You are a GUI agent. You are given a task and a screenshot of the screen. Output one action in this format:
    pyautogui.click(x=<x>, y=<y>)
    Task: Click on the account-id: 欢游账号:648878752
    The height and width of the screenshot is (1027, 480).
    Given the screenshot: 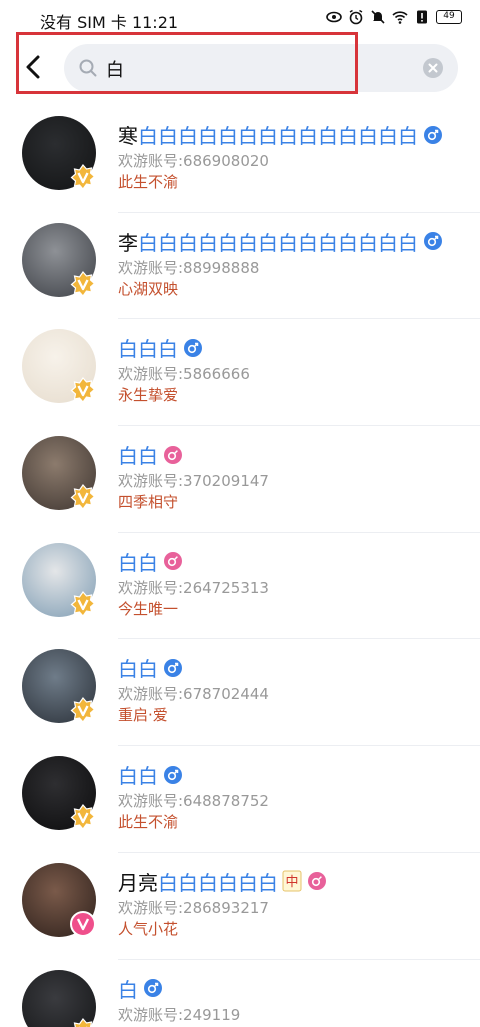 What is the action you would take?
    pyautogui.click(x=193, y=801)
    